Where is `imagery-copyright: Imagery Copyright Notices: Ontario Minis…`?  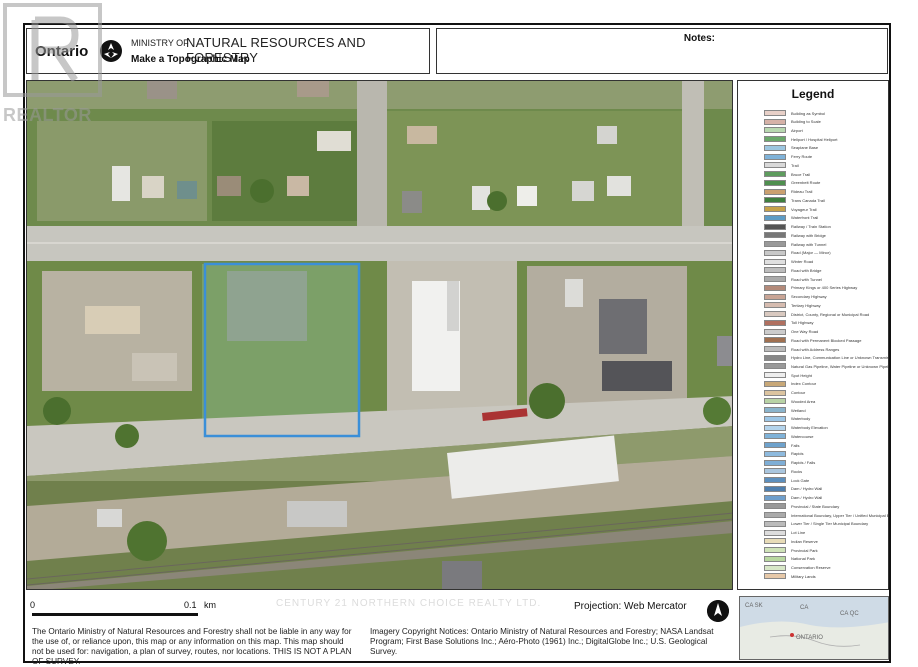 imagery-copyright: Imagery Copyright Notices: Ontario Minis… is located at coordinates (542, 641).